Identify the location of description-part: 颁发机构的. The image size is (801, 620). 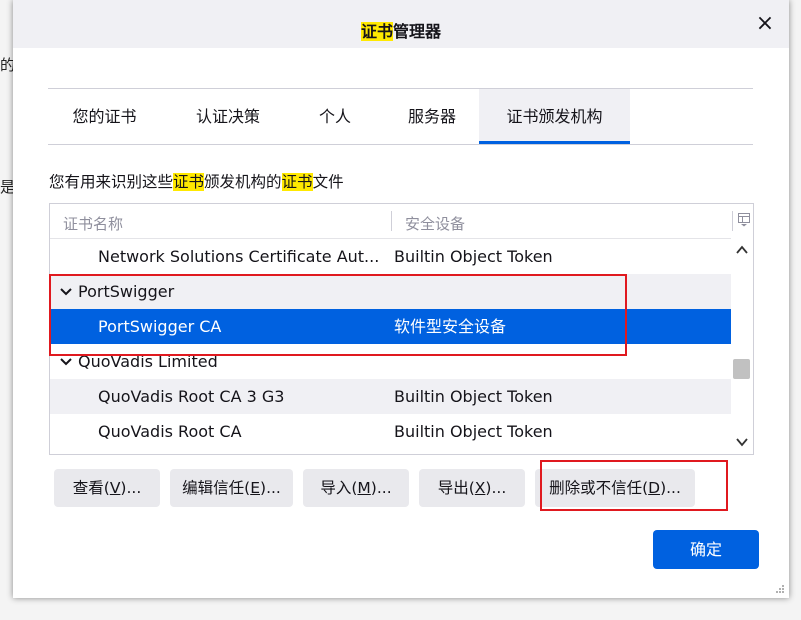
(243, 182).